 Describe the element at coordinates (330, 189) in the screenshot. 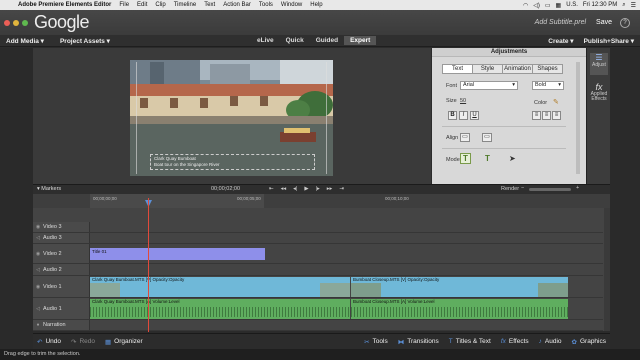

I see `step-forward-icon: ▸▸` at that location.